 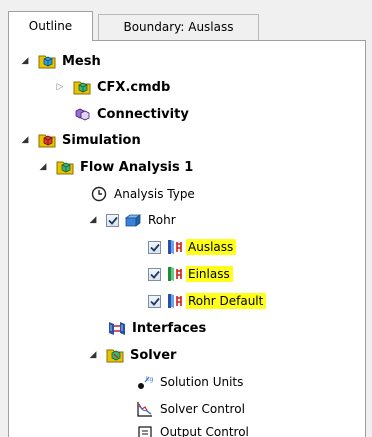 What do you see at coordinates (209, 274) in the screenshot?
I see `tree-label-einlass: Einlass` at bounding box center [209, 274].